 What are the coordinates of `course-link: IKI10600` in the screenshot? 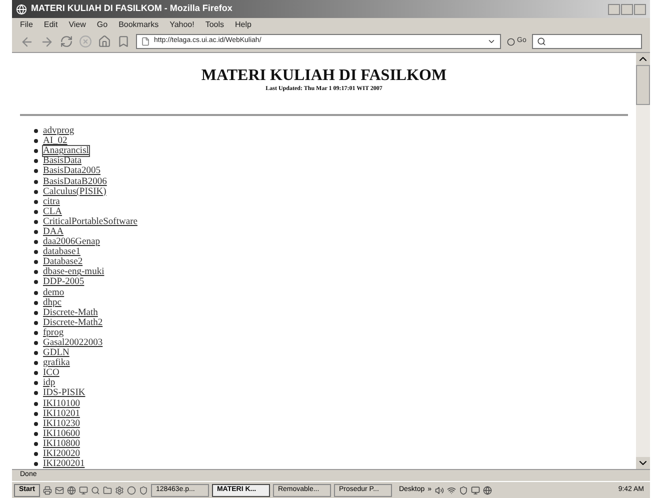 It's located at (61, 433).